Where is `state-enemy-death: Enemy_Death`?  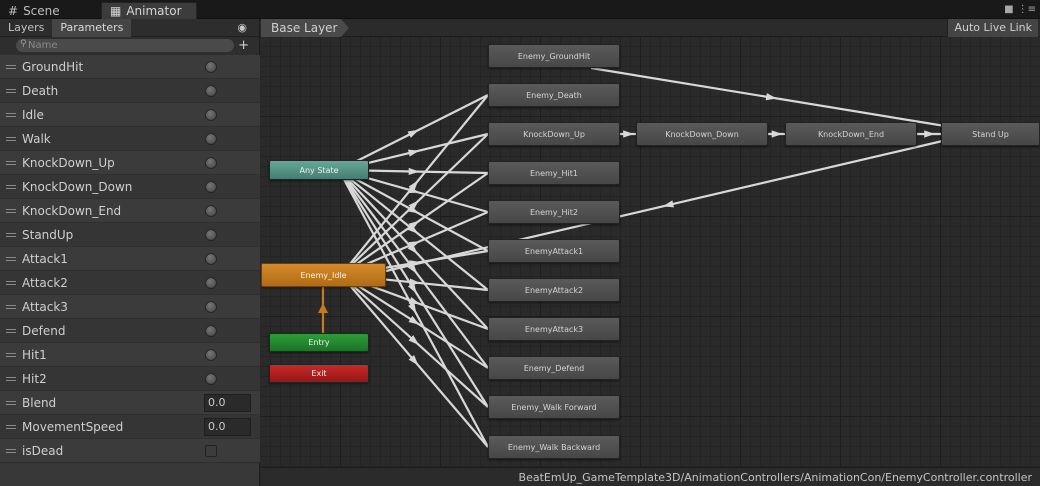
state-enemy-death: Enemy_Death is located at coordinates (554, 95).